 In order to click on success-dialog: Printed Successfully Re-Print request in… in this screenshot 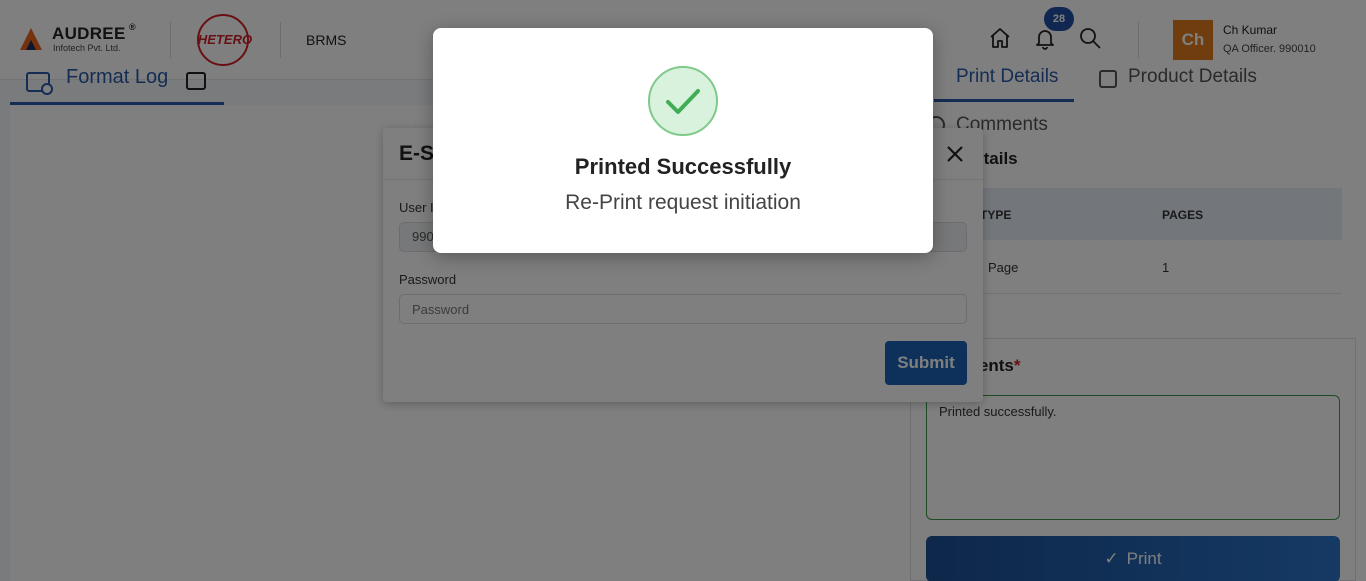, I will do `click(683, 140)`.